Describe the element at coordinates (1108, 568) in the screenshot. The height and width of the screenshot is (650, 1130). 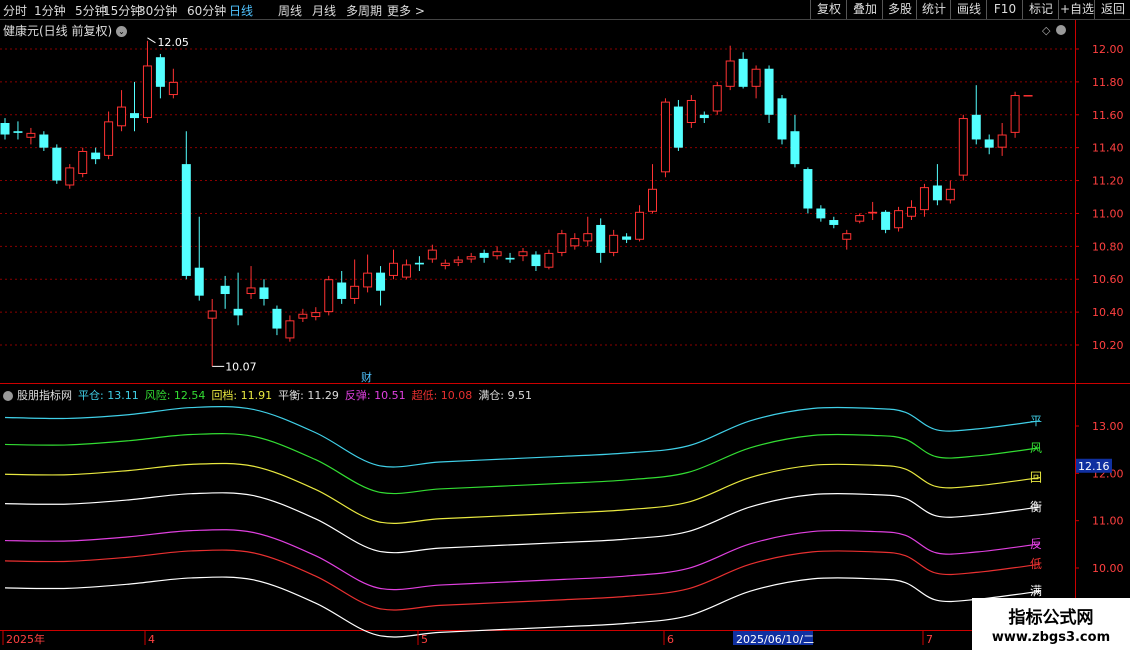
I see `indicator-axis-label: 10.00` at that location.